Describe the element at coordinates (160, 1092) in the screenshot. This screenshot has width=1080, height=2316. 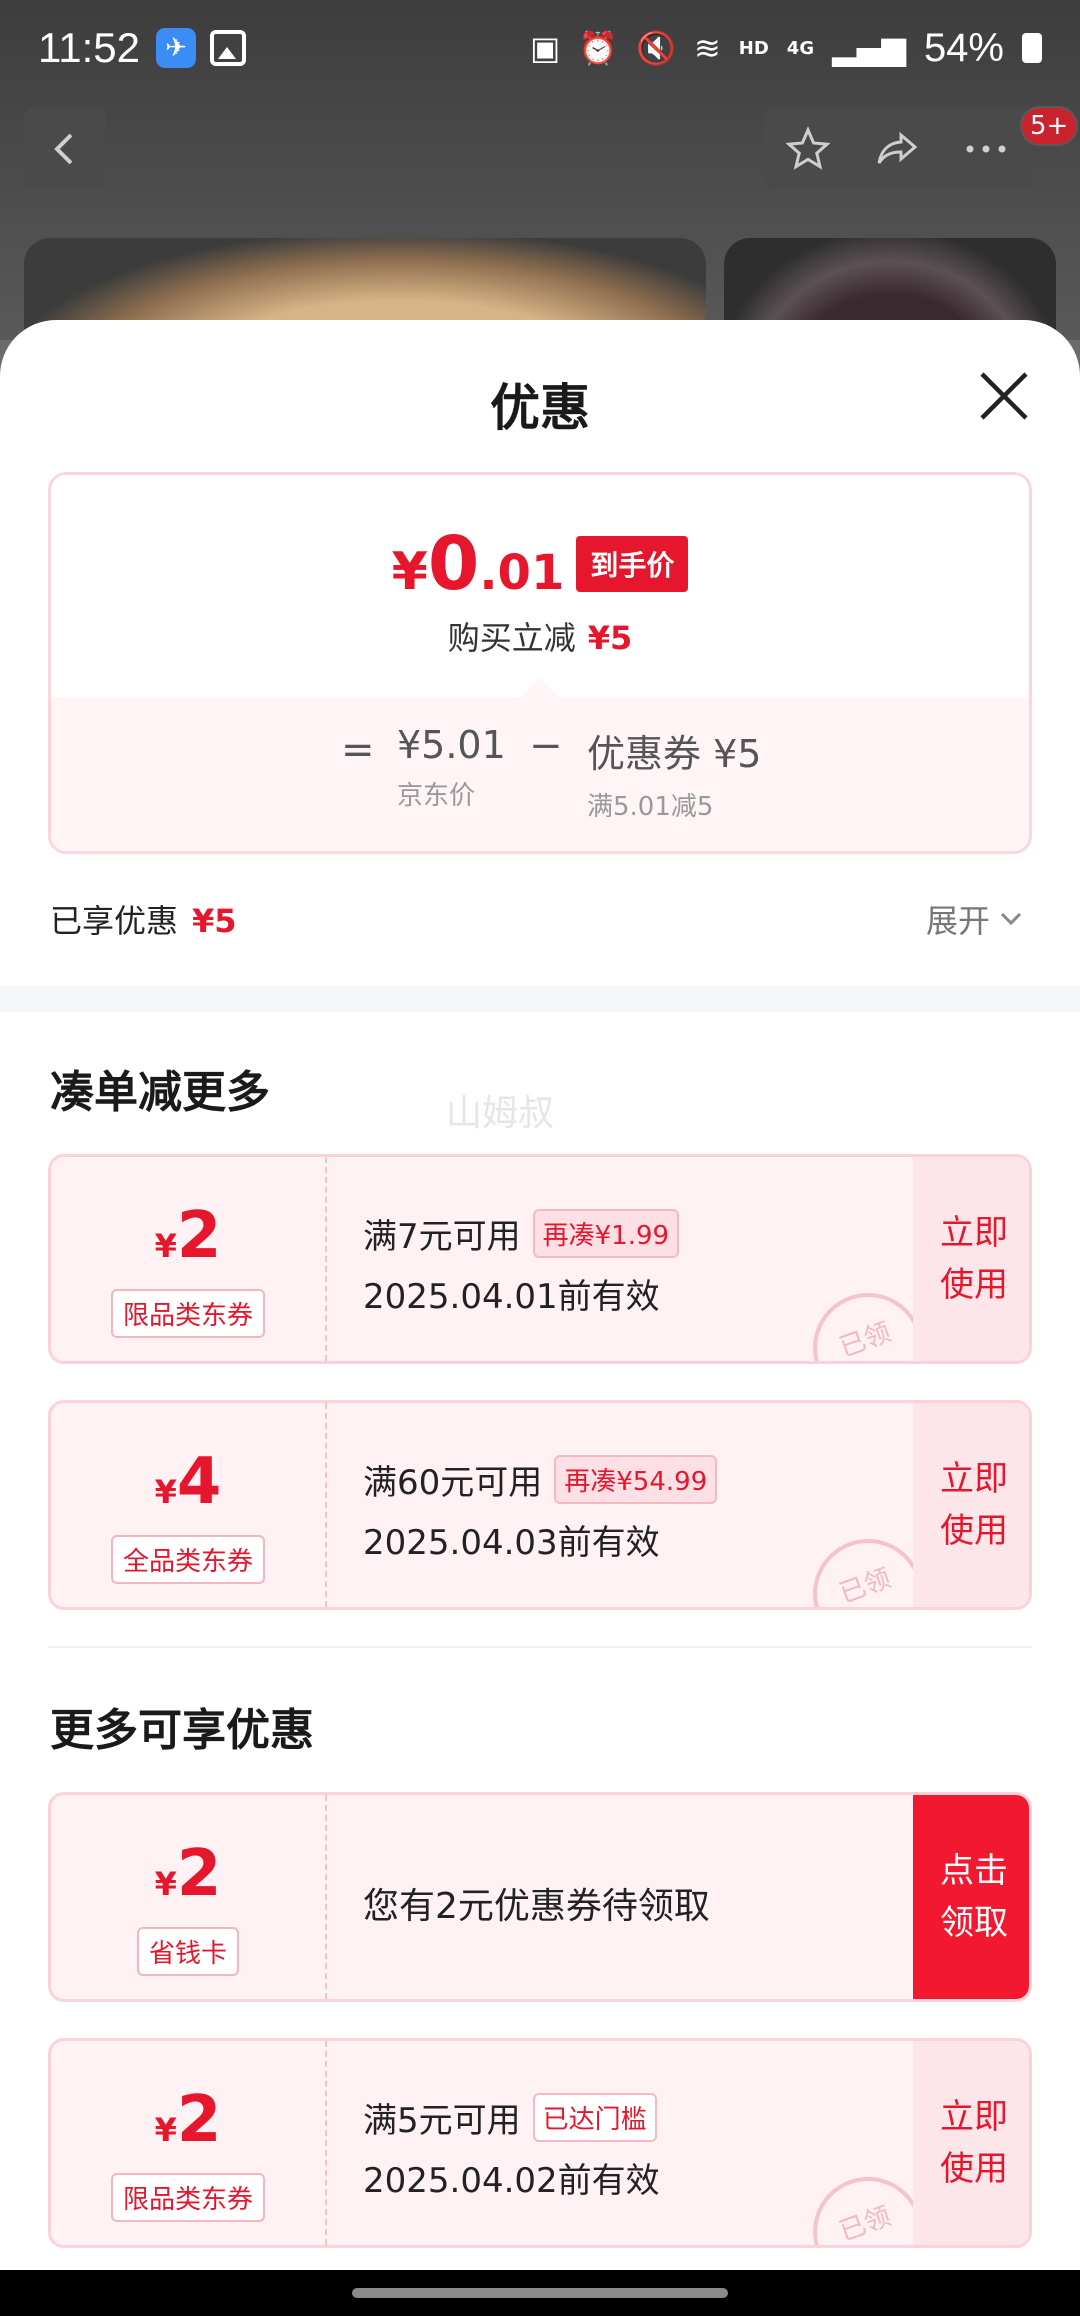
I see `section-title-more-order: 凑单减更多` at that location.